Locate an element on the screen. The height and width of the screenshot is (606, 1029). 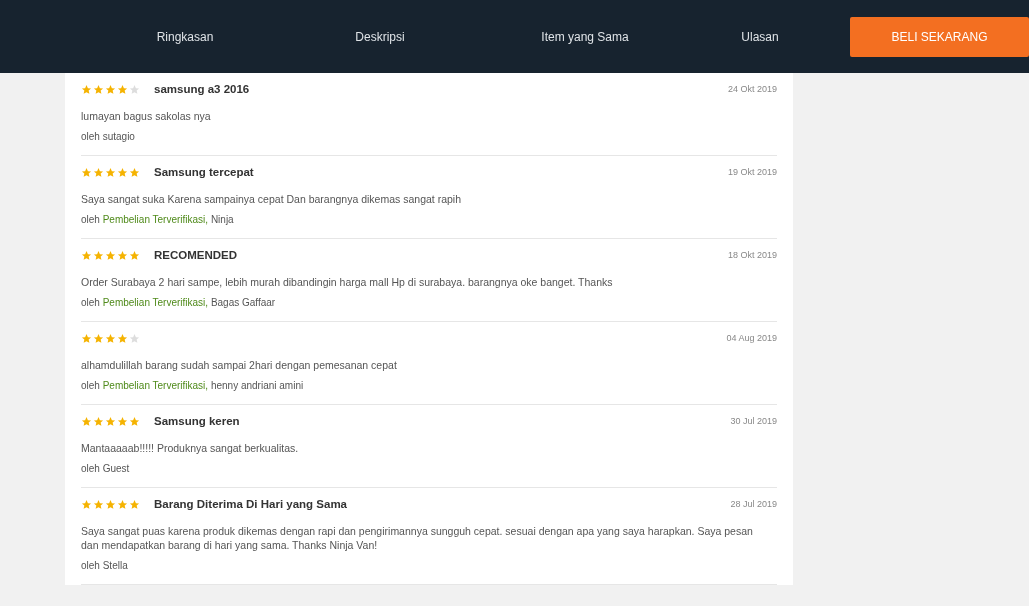
review-author: oleh sutagio is located at coordinates (108, 136).